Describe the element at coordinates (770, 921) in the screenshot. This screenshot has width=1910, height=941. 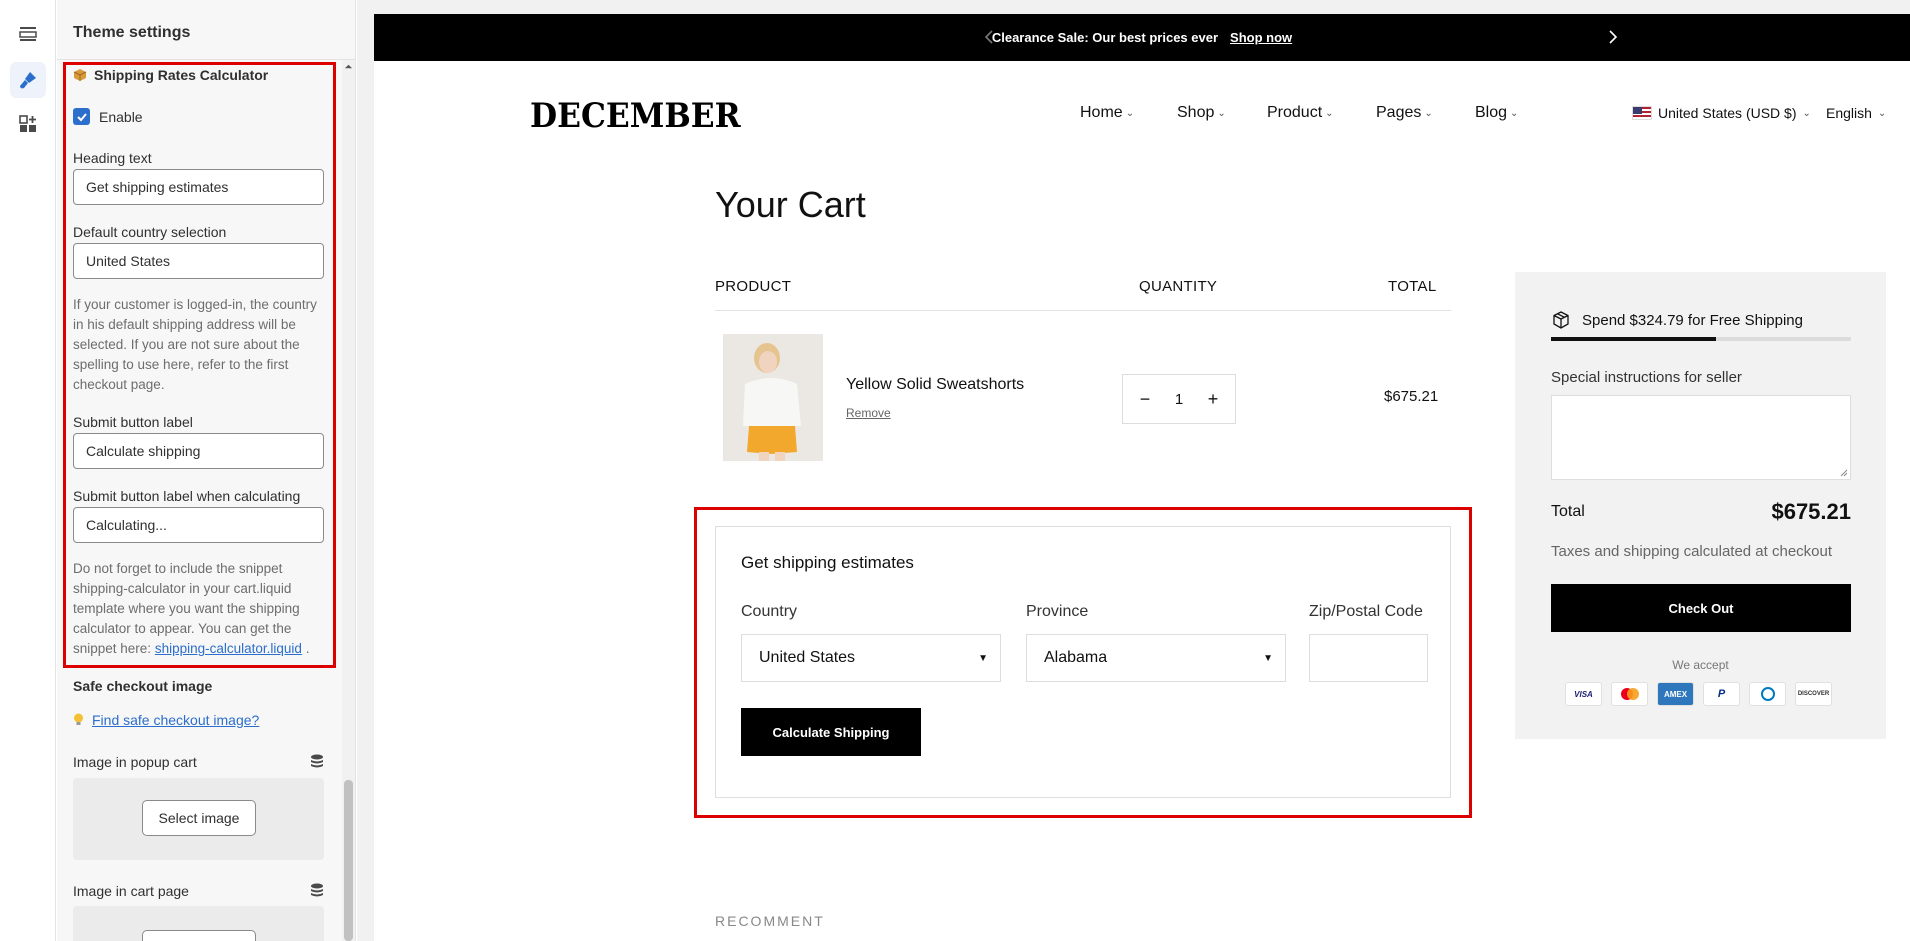
I see `recommend-heading: RECOMMENT` at that location.